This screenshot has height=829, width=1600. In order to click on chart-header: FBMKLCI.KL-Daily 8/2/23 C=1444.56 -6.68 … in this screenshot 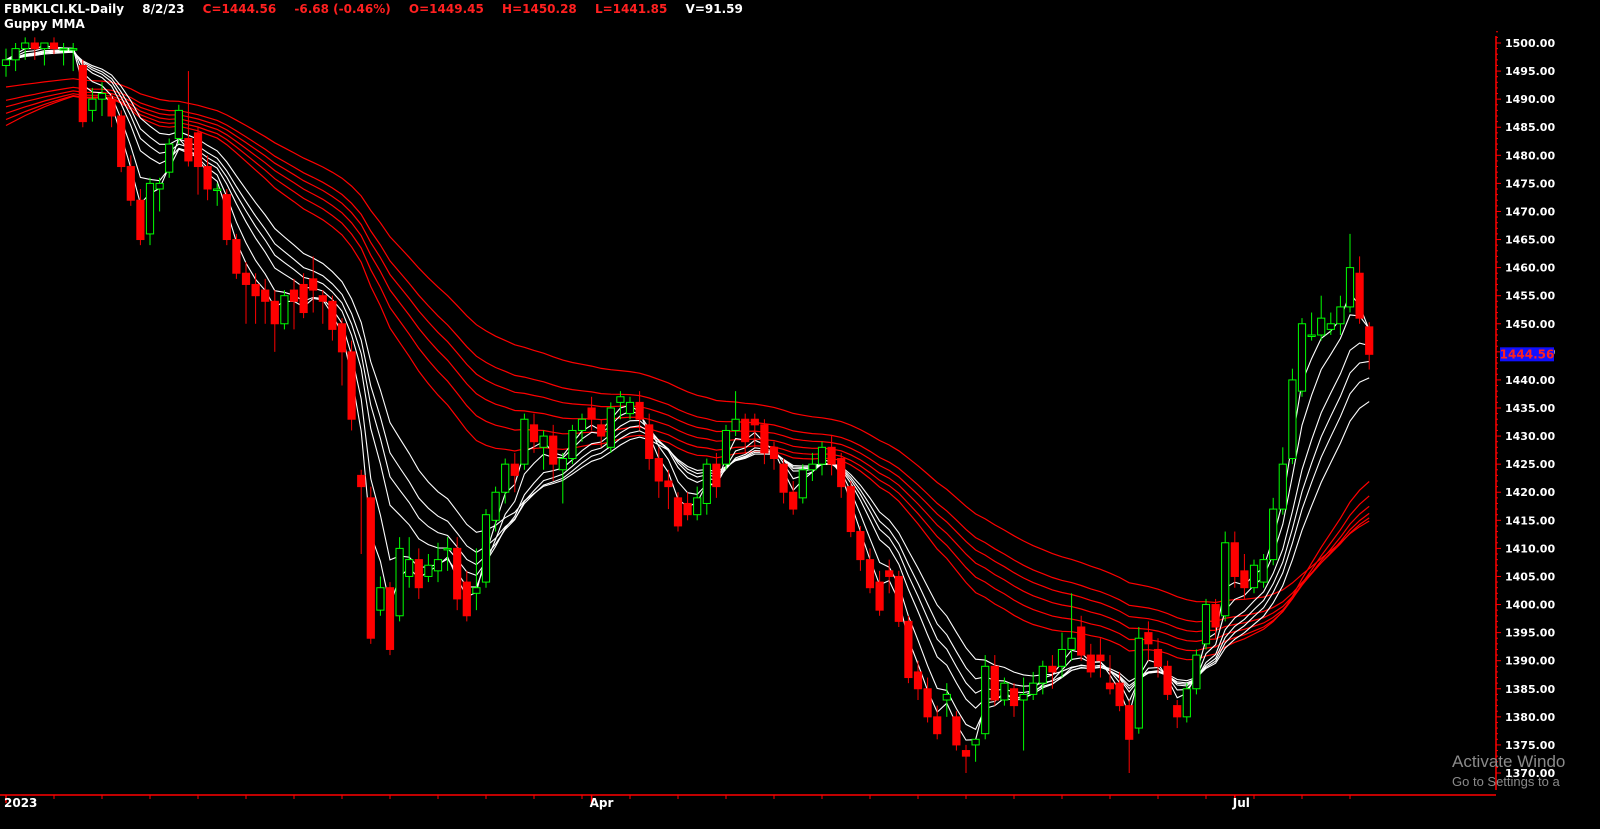, I will do `click(380, 9)`.